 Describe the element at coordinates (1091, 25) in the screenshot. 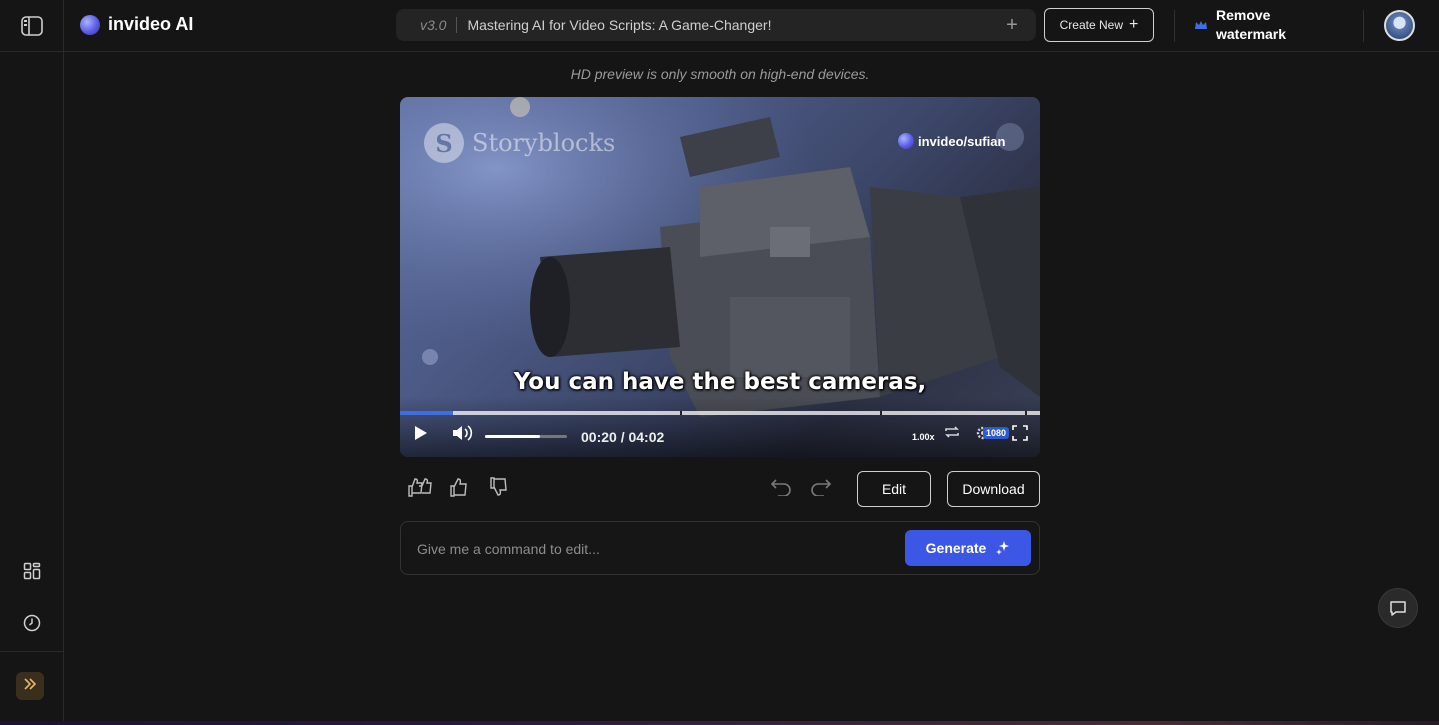

I see `create-new-label: Create New` at that location.